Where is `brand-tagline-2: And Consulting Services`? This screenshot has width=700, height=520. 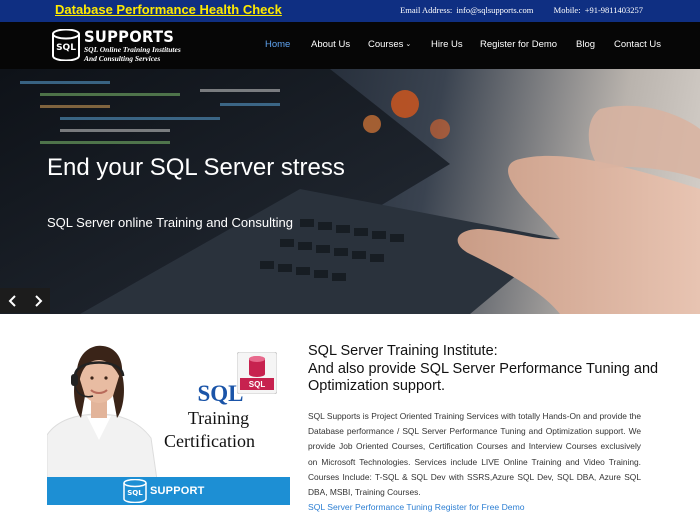
brand-tagline-2: And Consulting Services is located at coordinates (122, 58).